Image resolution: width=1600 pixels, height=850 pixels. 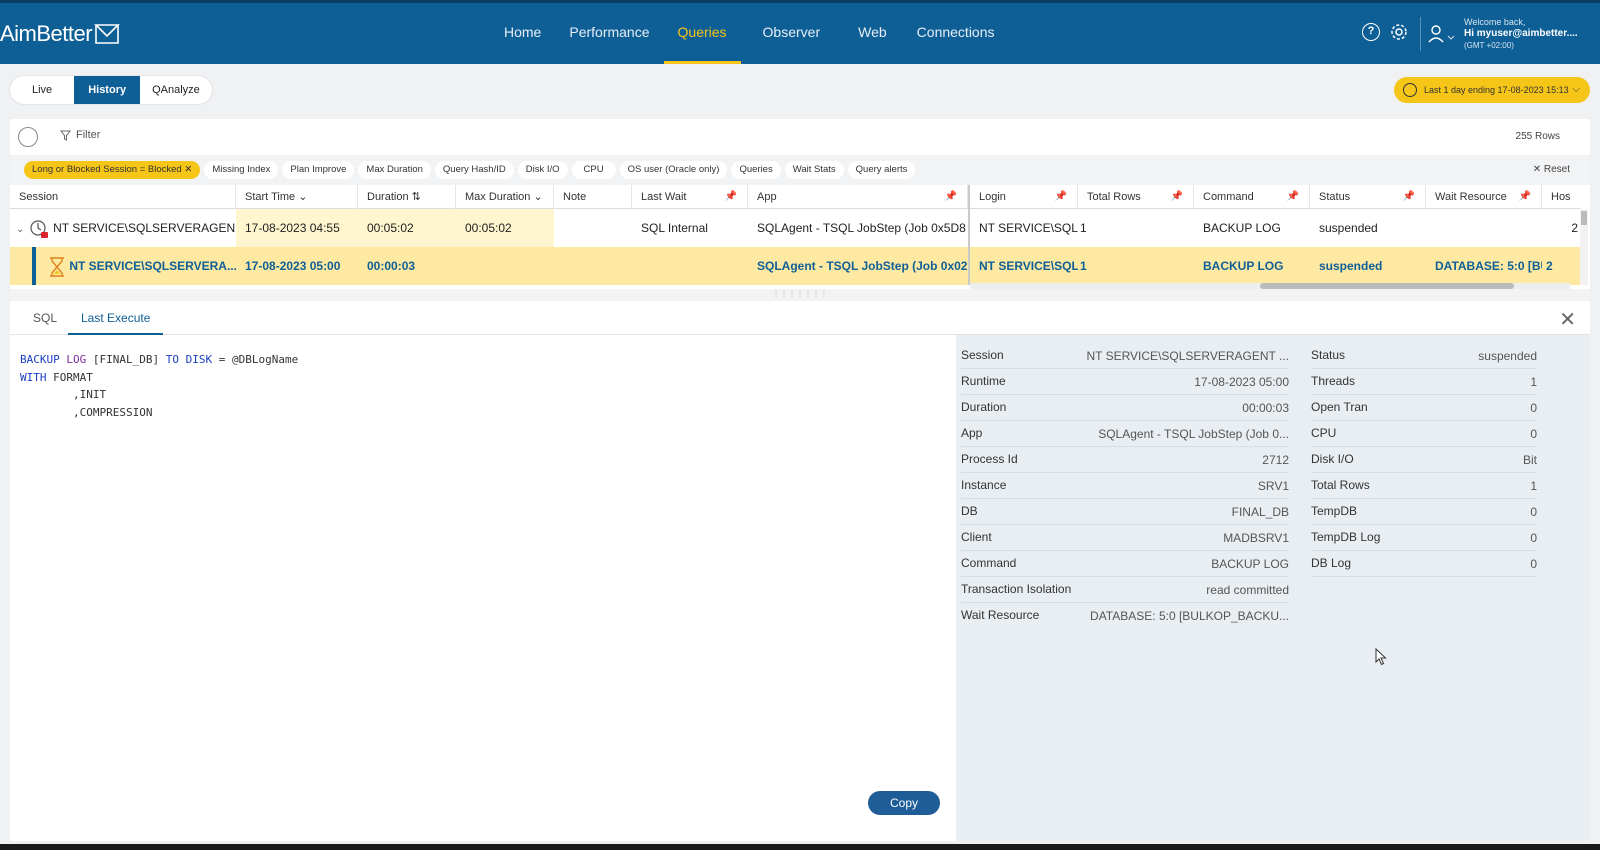 What do you see at coordinates (609, 33) in the screenshot?
I see `nav-performance: Performance` at bounding box center [609, 33].